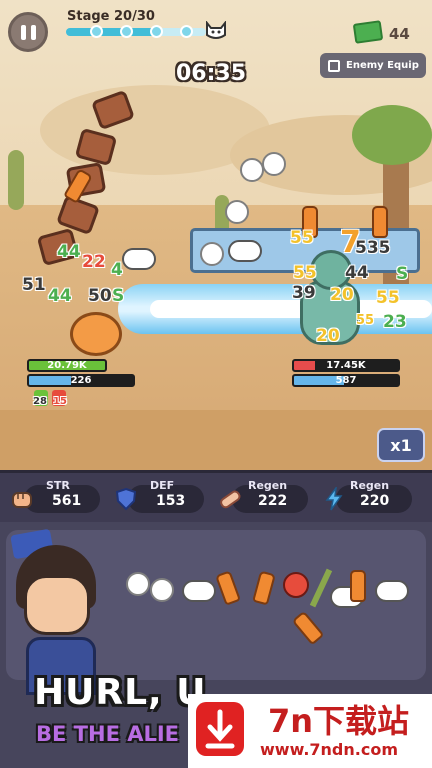 This screenshot has height=768, width=432. I want to click on boss-cat-icon, so click(216, 30).